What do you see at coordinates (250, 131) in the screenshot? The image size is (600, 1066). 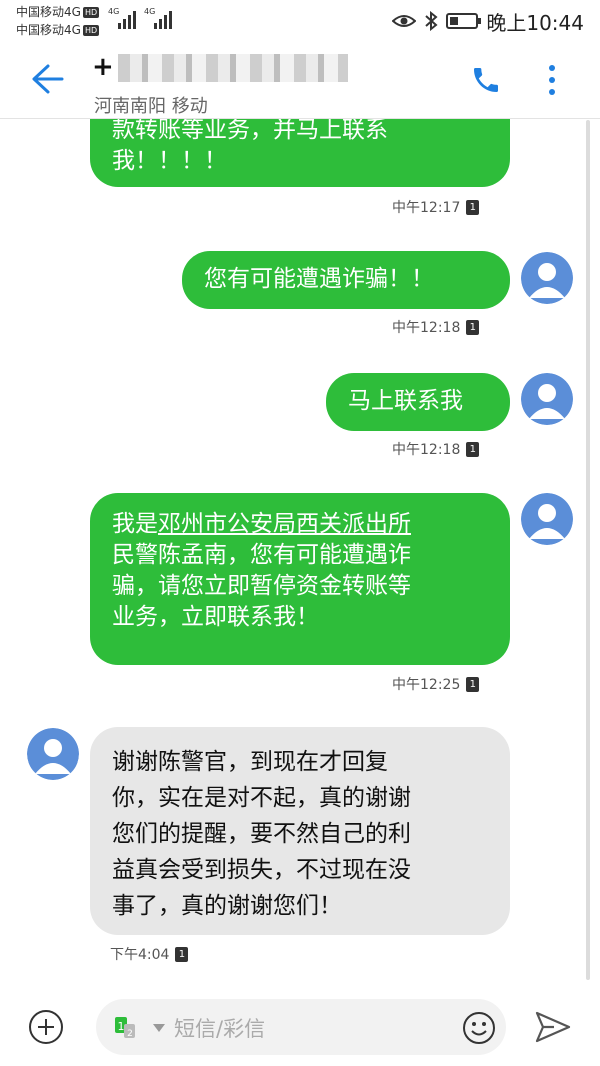 I see `message-line: 款转账等业务，并马上联系` at bounding box center [250, 131].